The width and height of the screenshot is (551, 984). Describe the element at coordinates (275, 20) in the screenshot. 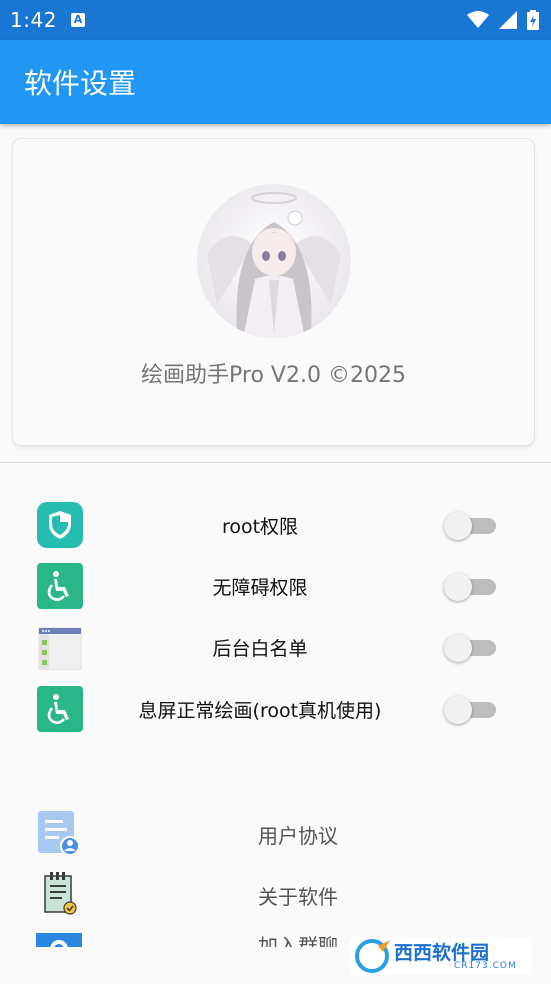

I see `status-bar: 1:42 A` at that location.